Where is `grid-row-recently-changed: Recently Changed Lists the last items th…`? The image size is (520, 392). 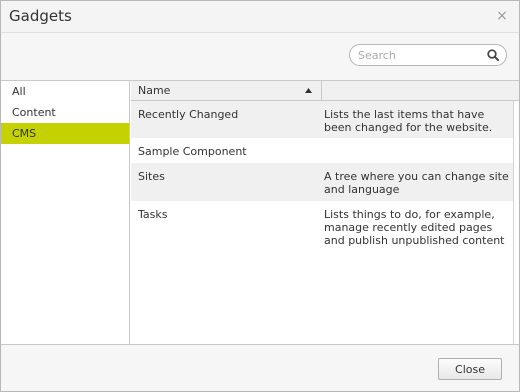
grid-row-recently-changed: Recently Changed Lists the last items th… is located at coordinates (322, 119).